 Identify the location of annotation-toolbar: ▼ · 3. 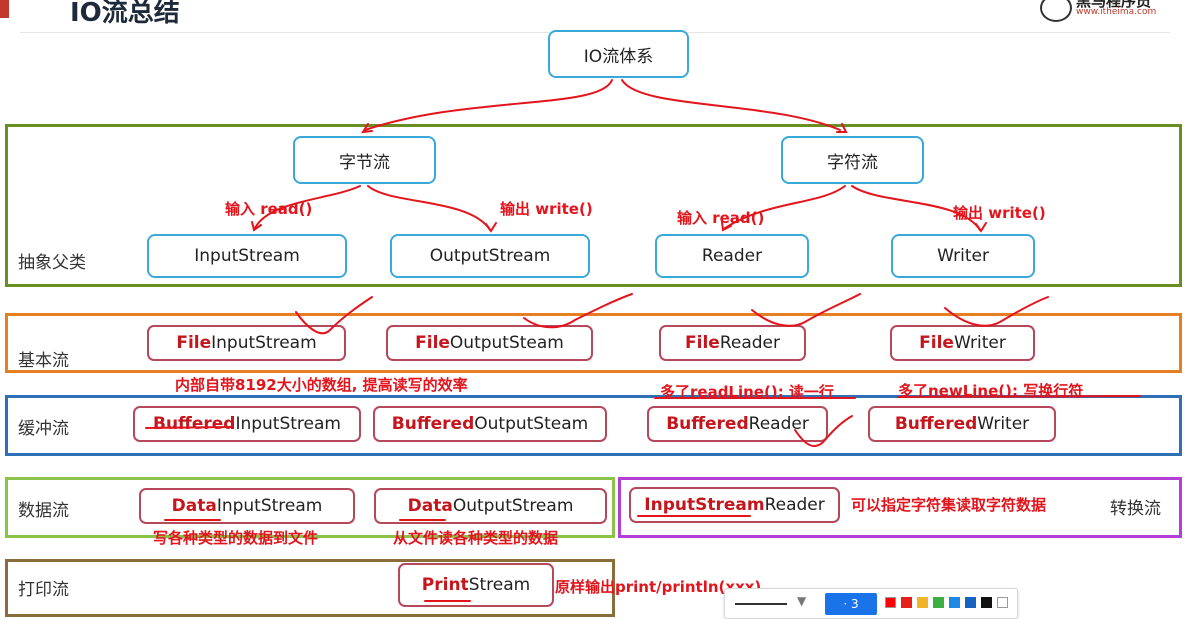
(871, 603).